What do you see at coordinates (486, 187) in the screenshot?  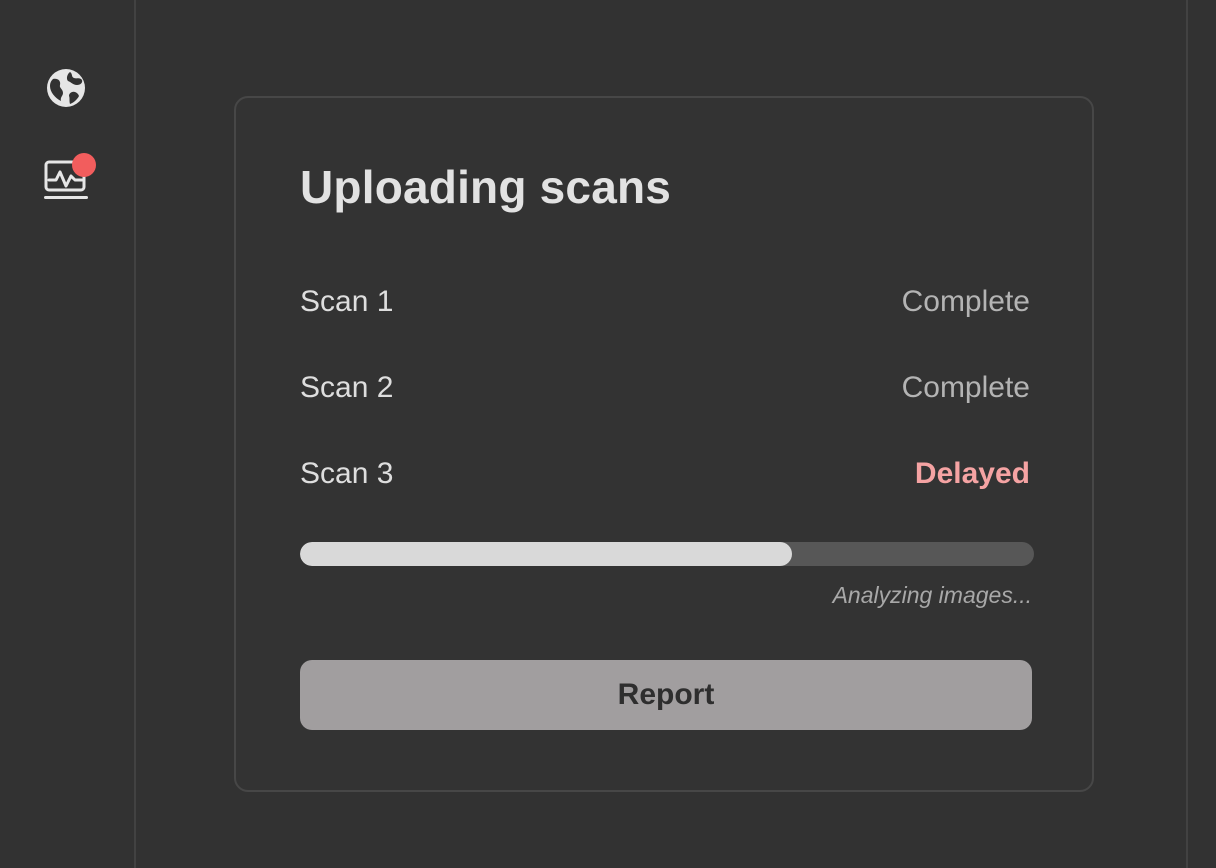 I see `card-title: Uploading scans` at bounding box center [486, 187].